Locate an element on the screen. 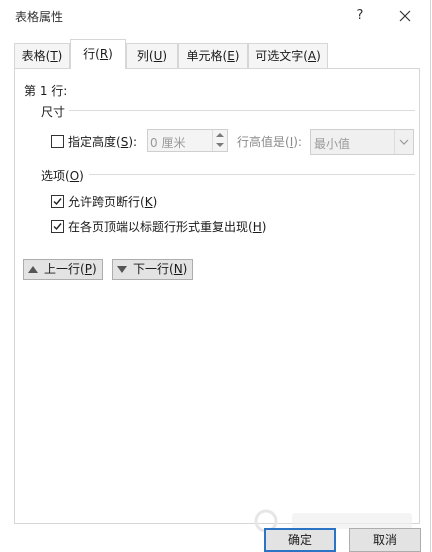  previous-row-label: 上一行(P) is located at coordinates (70, 269).